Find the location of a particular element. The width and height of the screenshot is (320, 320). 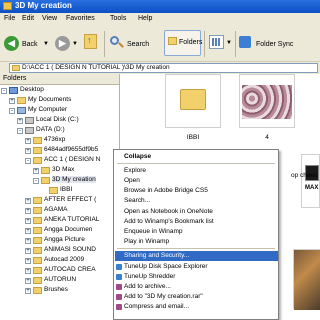

marble-texture-image is located at coordinates (267, 102).